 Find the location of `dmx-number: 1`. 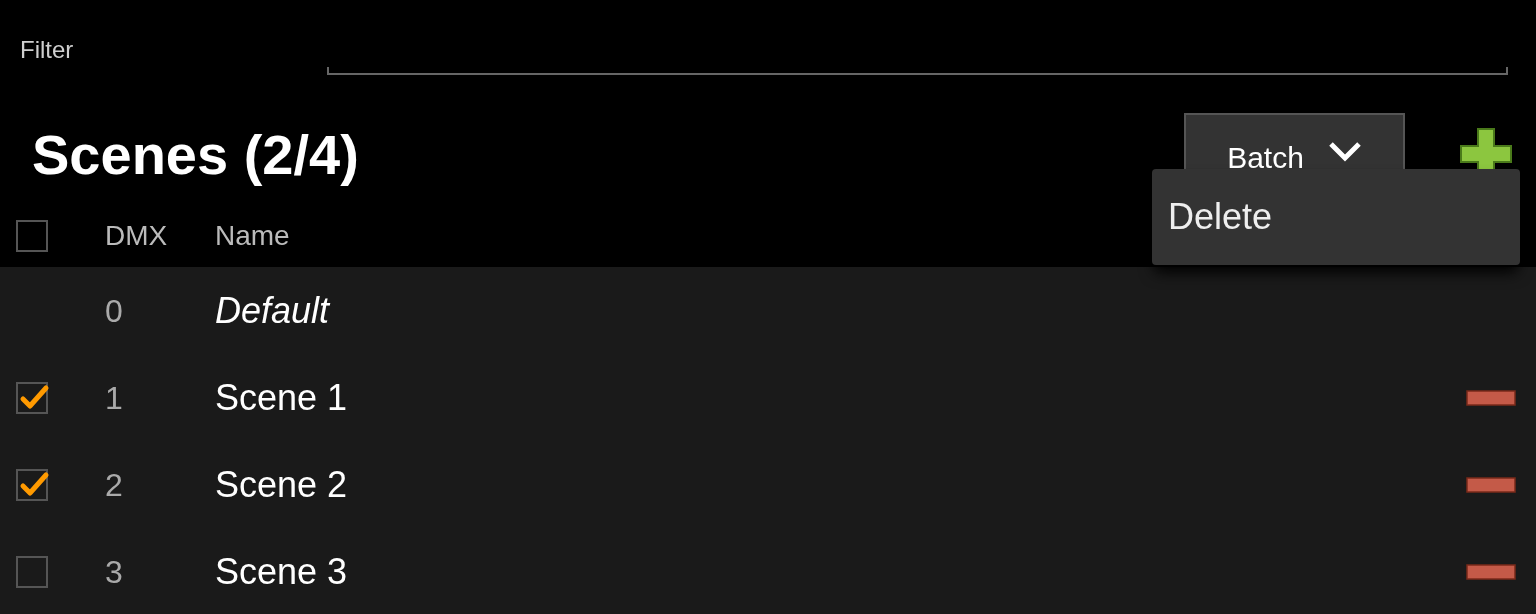

dmx-number: 1 is located at coordinates (114, 398).